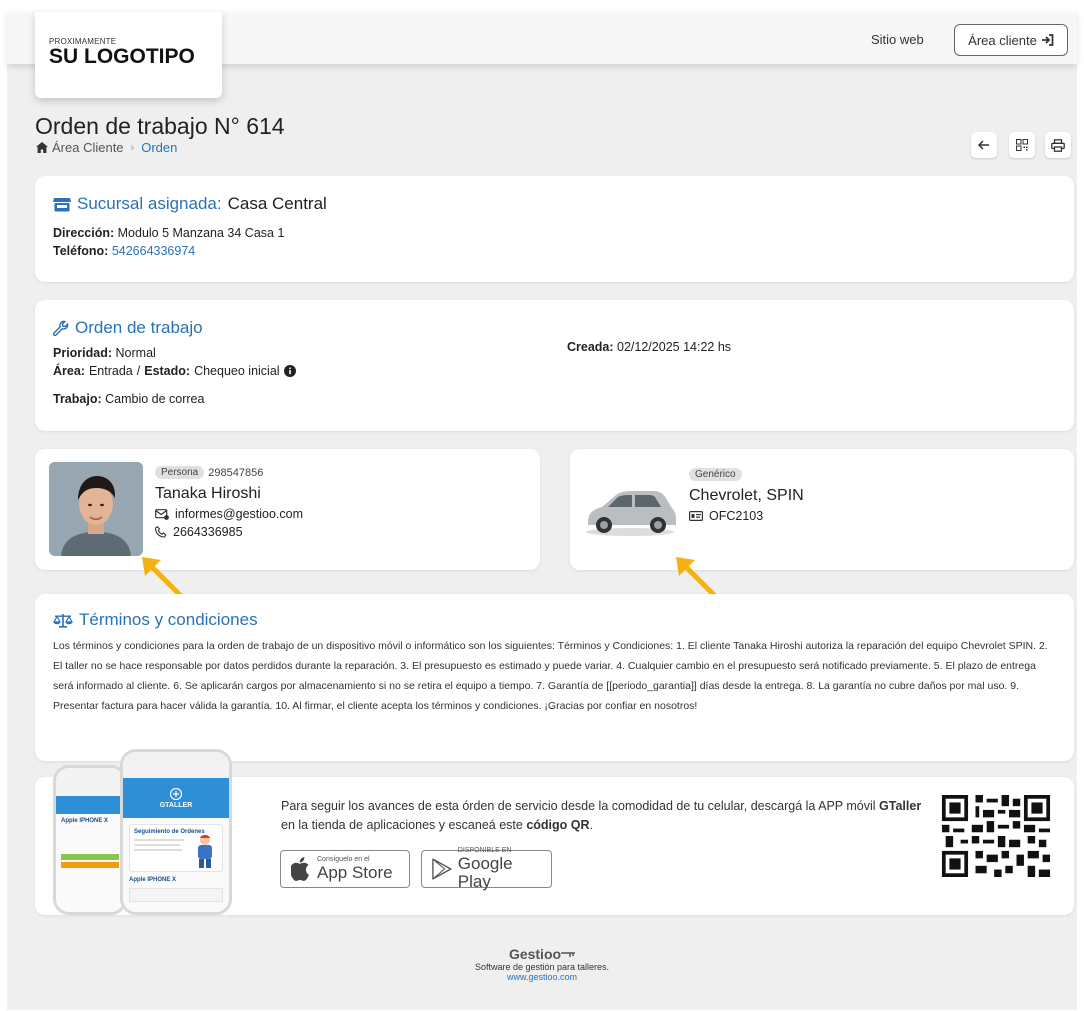 This screenshot has height=1011, width=1084. What do you see at coordinates (554, 204) in the screenshot?
I see `branch-title: Sucursal asignada: Casa Central` at bounding box center [554, 204].